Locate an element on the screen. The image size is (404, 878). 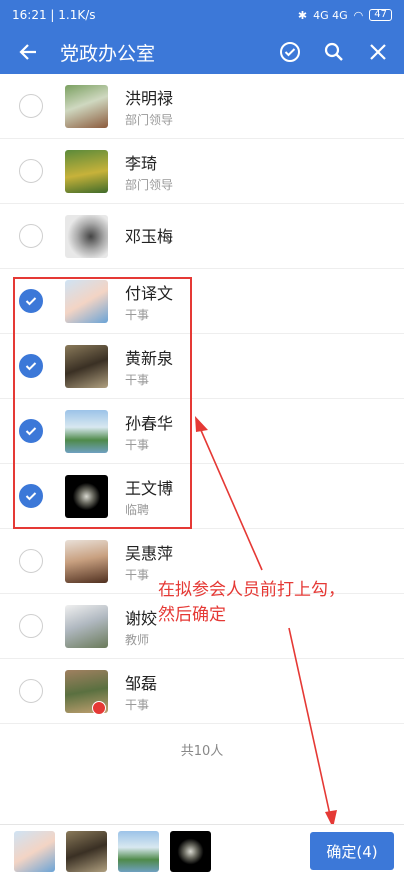
confirm-button: 确定(4) is located at coordinates (352, 851).